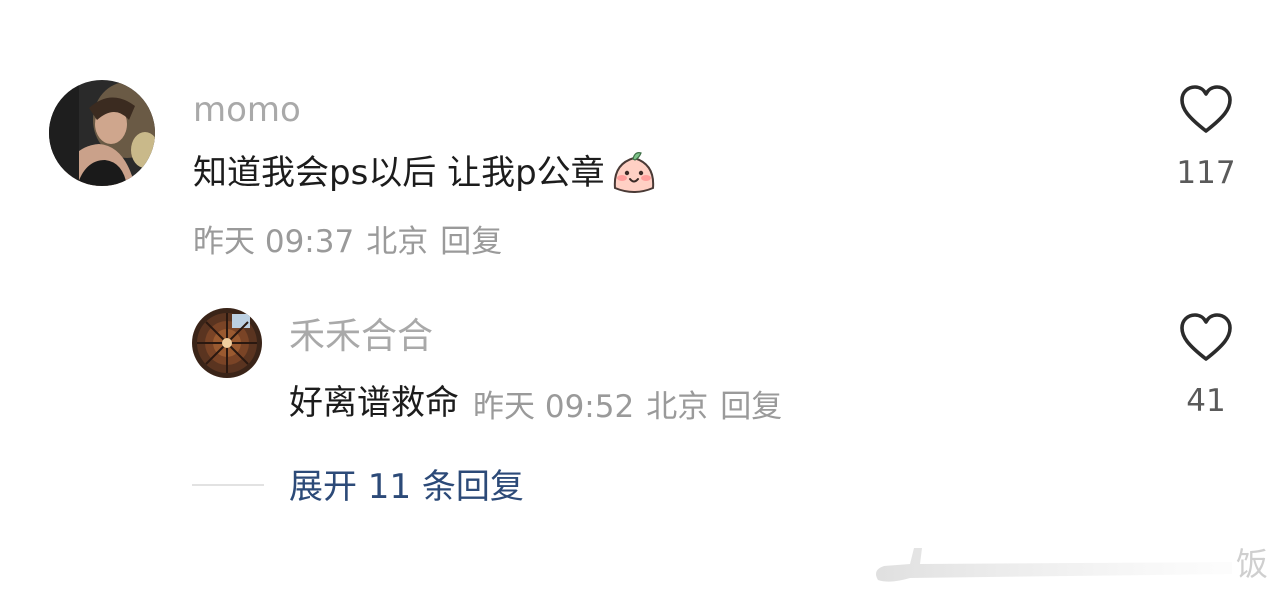  I want to click on comment-like-count: 117, so click(1206, 173).